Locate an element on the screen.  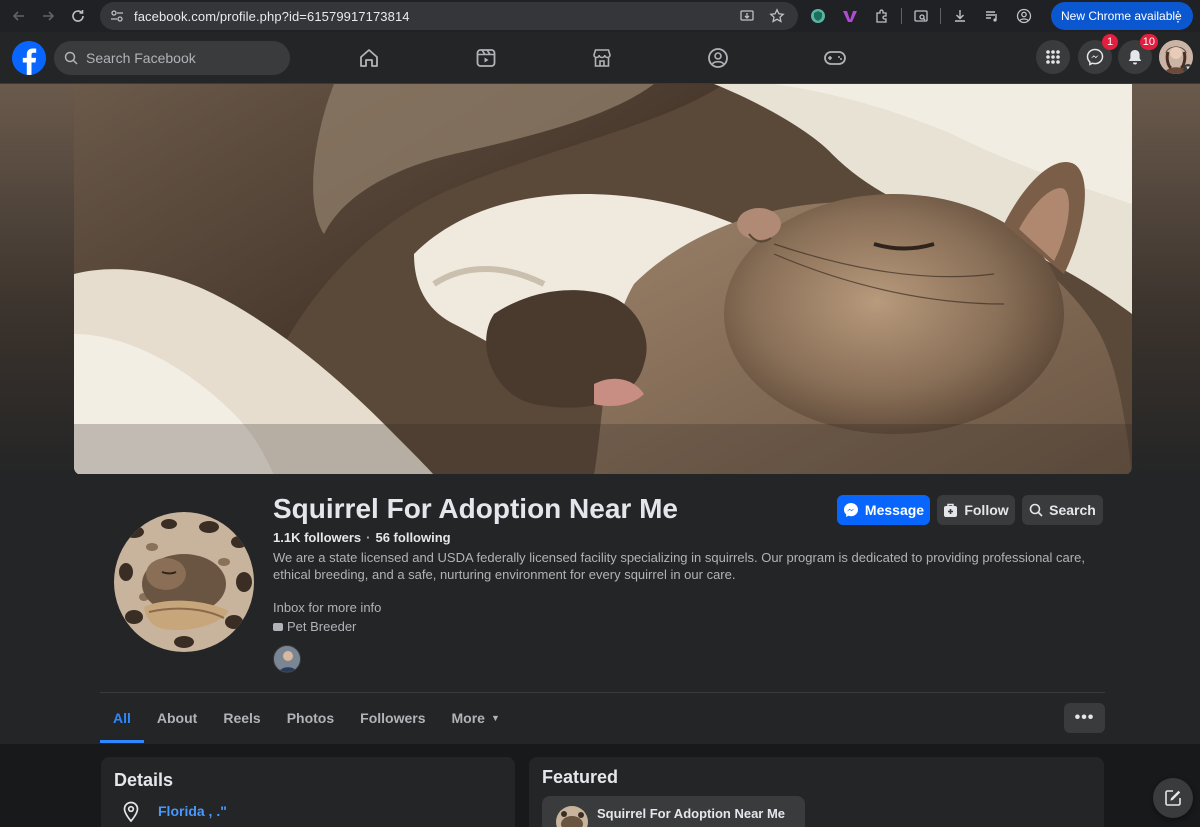
facebook-search-box is located at coordinates (172, 58).